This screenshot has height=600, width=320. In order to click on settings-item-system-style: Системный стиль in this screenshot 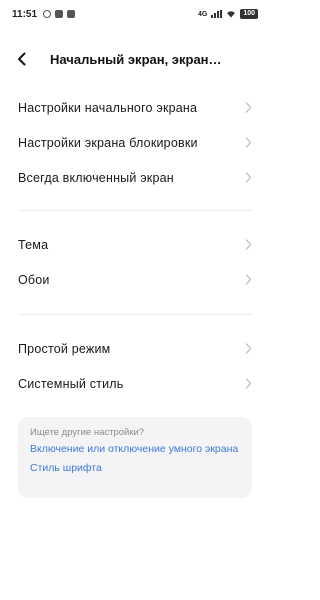, I will do `click(135, 383)`.